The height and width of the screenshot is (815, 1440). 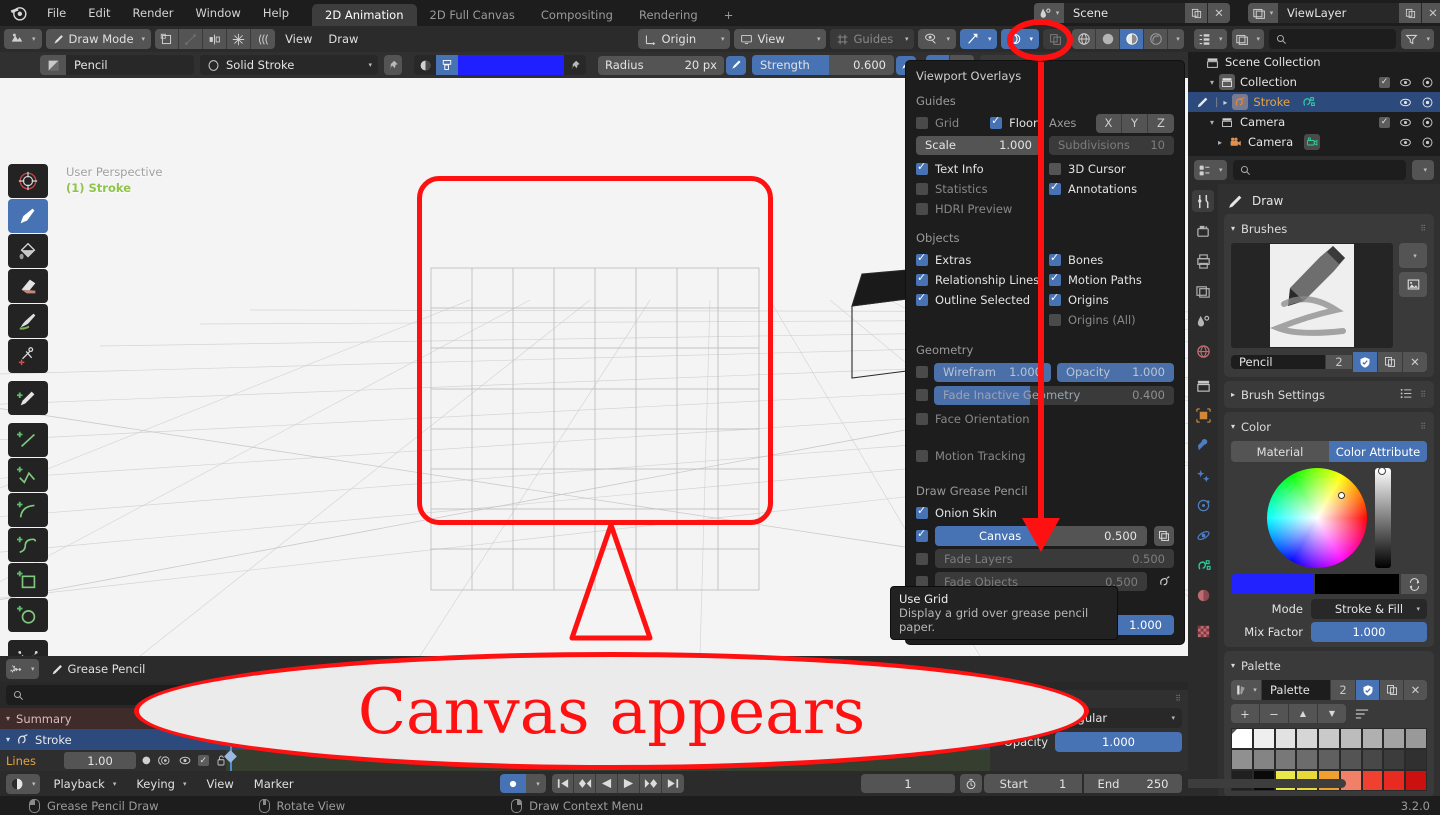 What do you see at coordinates (978, 169) in the screenshot?
I see `text-info-toggle: Text Info` at bounding box center [978, 169].